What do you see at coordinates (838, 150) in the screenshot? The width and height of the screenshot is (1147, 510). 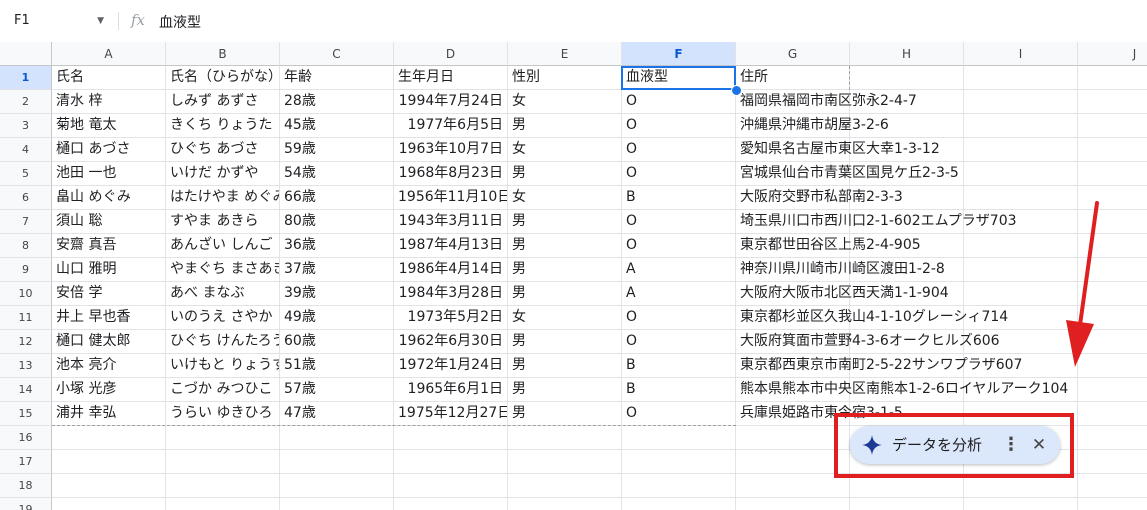 I see `cell-g4: 愛知県名古屋市東区大幸1-3-12` at bounding box center [838, 150].